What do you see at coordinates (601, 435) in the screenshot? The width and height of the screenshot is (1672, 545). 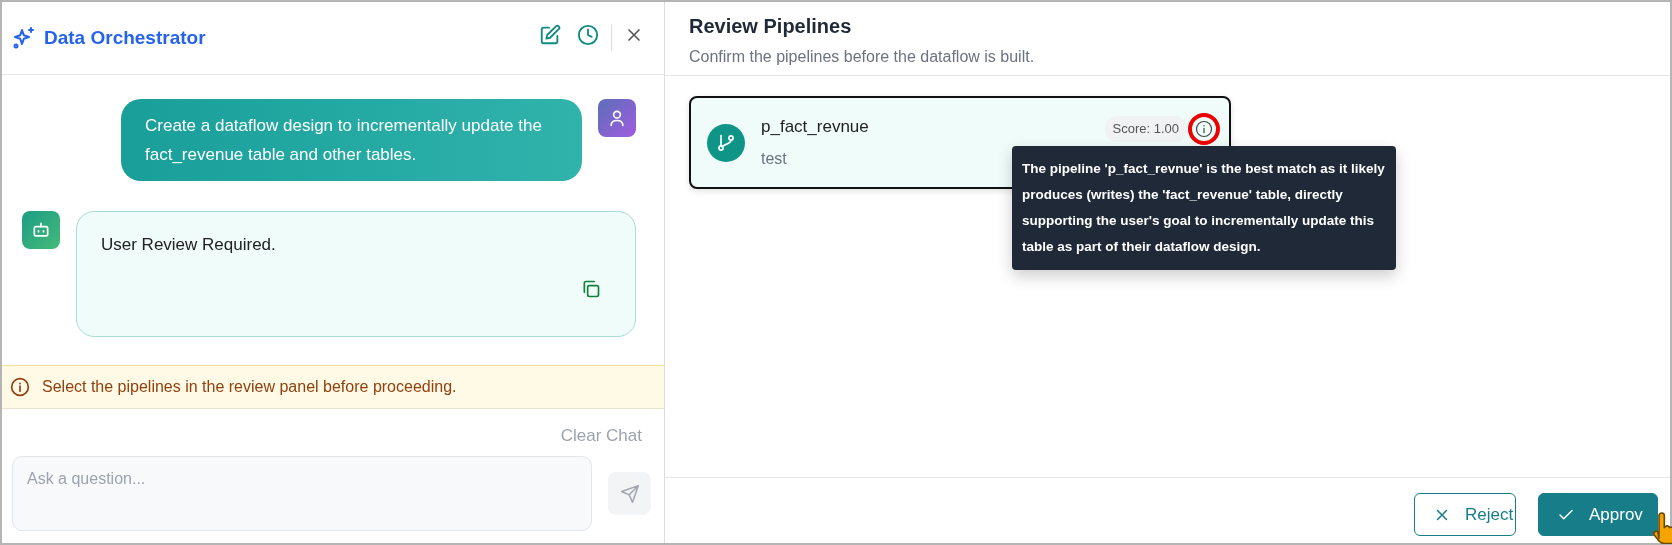 I see `clear-chat-button: Clear Chat` at bounding box center [601, 435].